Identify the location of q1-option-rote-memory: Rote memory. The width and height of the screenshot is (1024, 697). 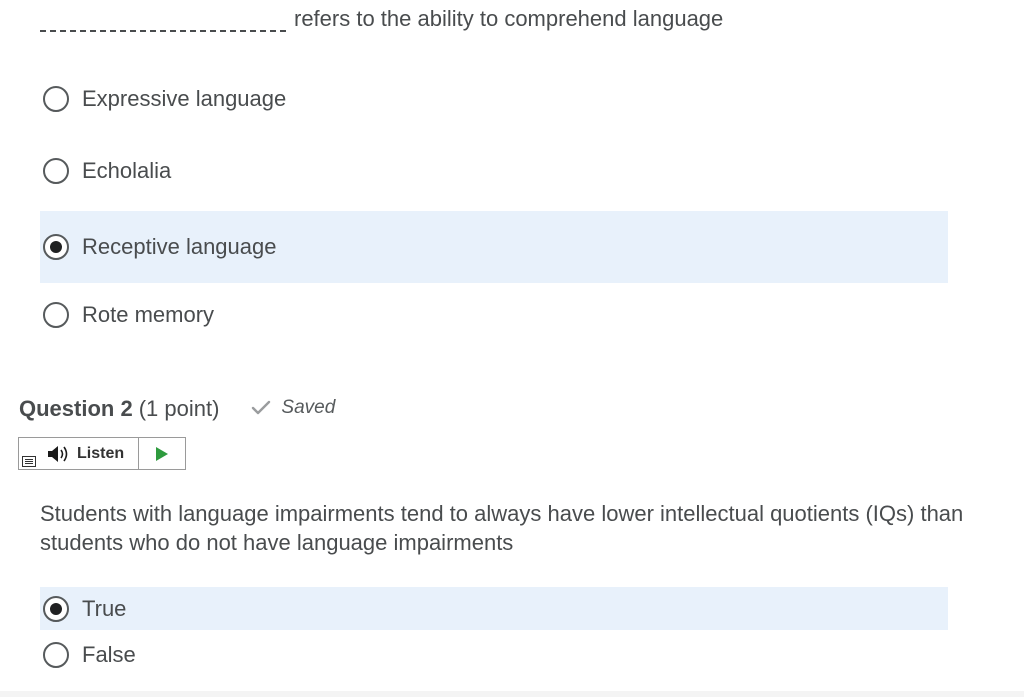
(494, 315).